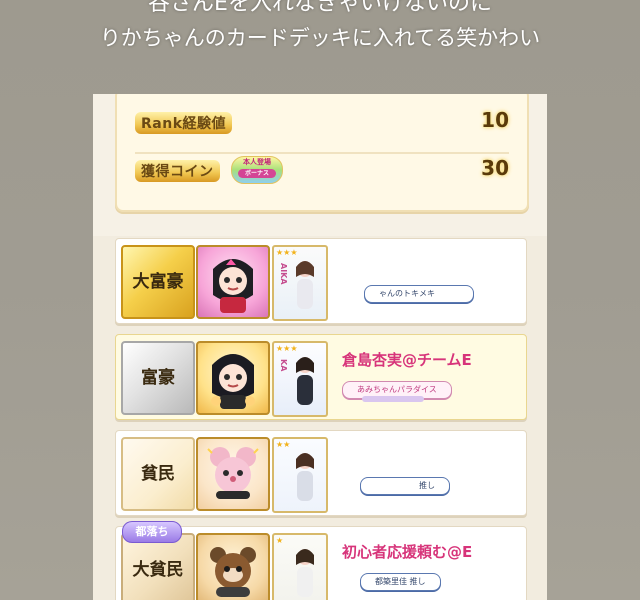 The width and height of the screenshot is (640, 600). What do you see at coordinates (320, 38) in the screenshot?
I see `caption-line-2: りかちゃんのカードデッキに入れてる笑かわい` at bounding box center [320, 38].